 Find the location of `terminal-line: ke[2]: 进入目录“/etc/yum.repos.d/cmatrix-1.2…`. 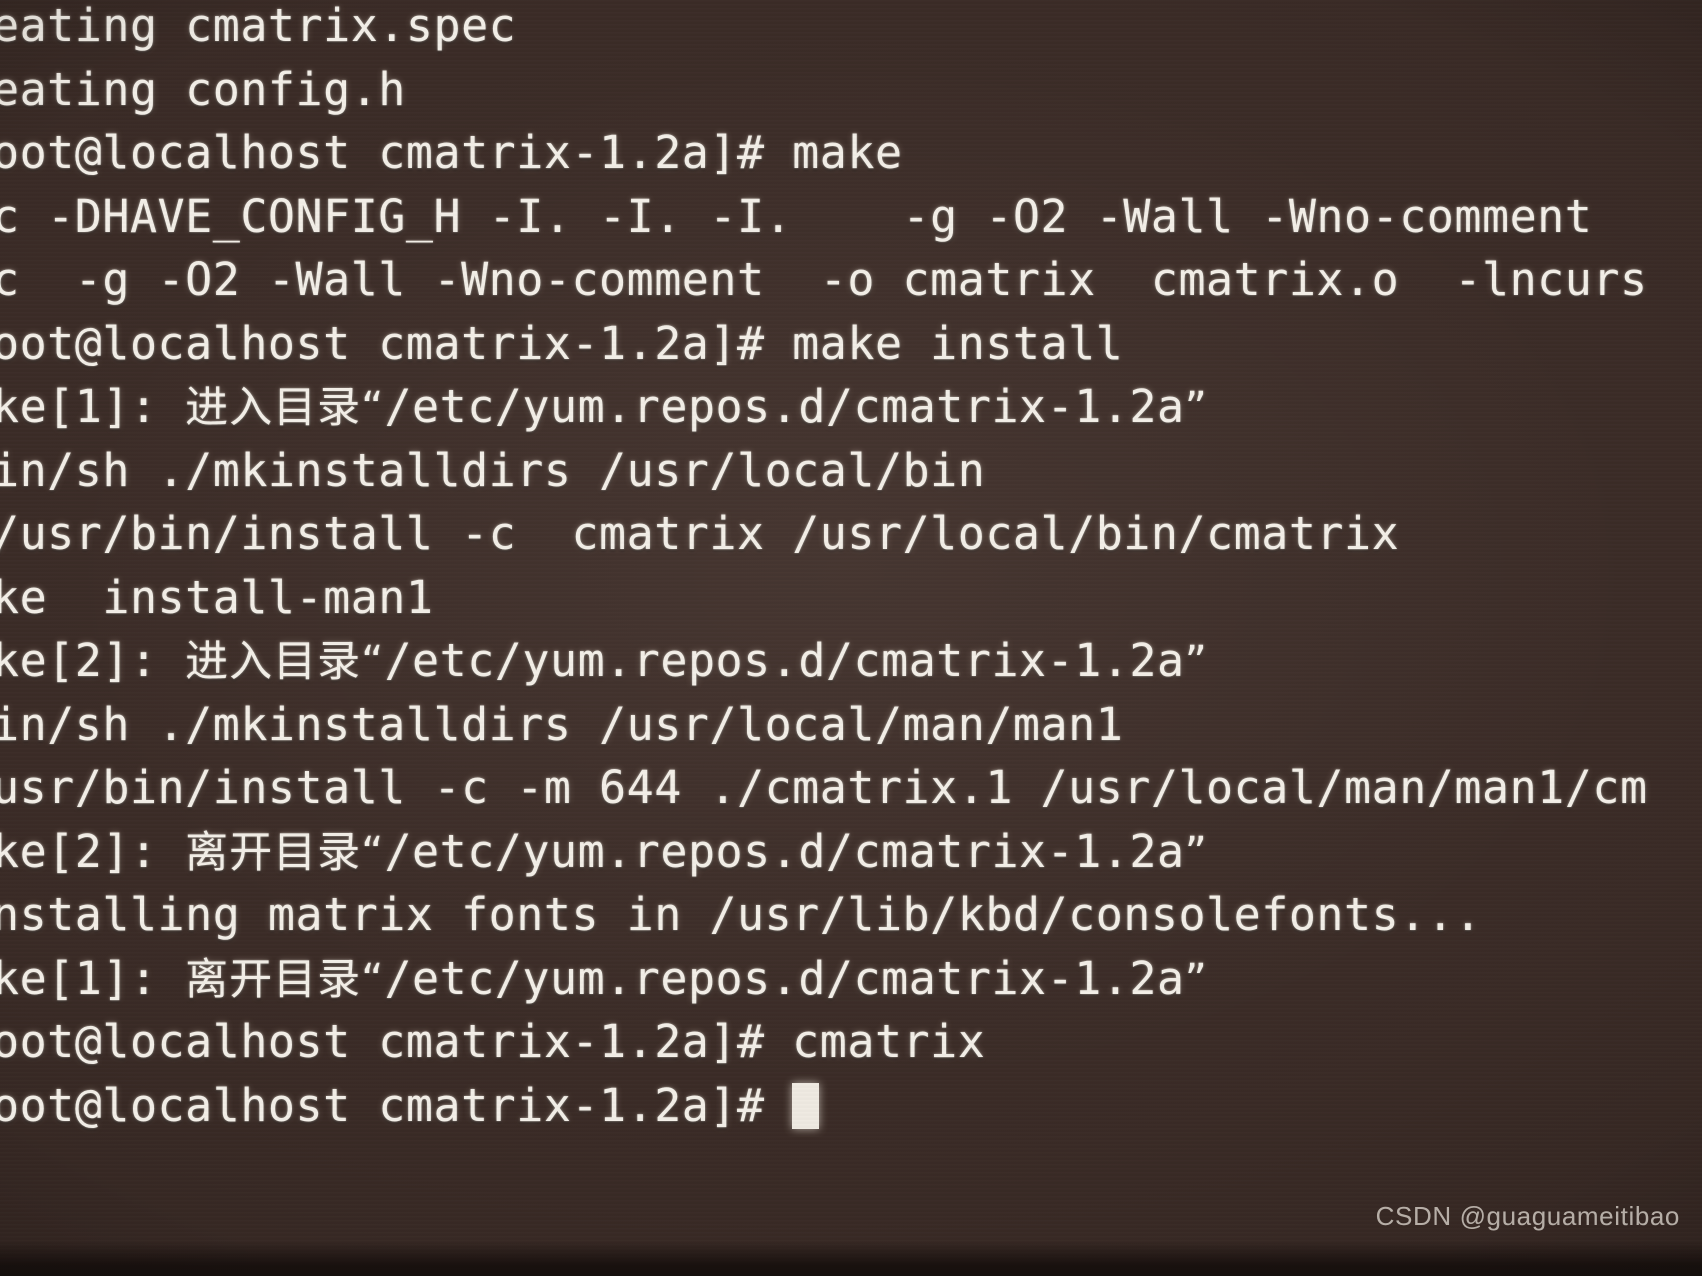

terminal-line: ke[2]: 进入目录“/etc/yum.repos.d/cmatrix-1.2… is located at coordinates (604, 660).